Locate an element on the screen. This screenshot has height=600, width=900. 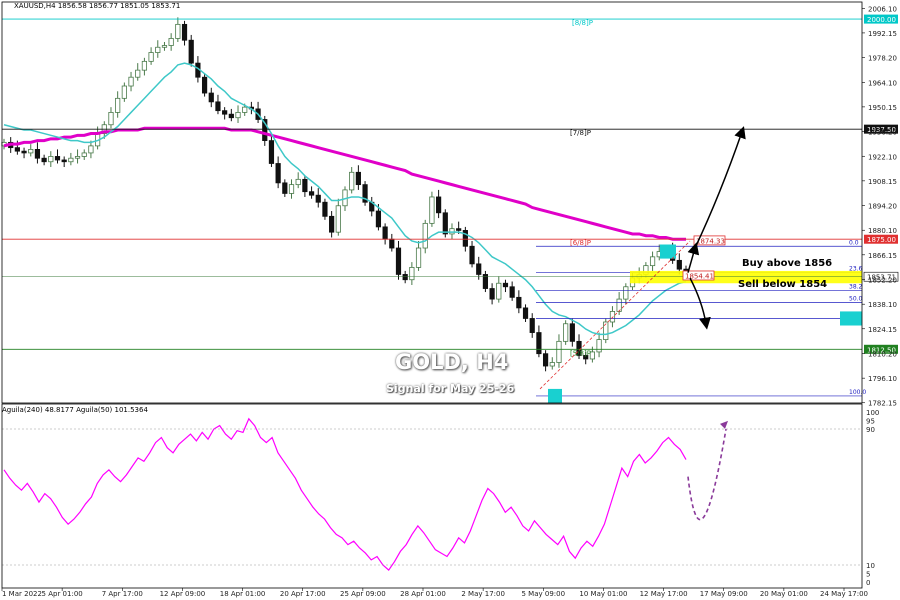
osc-y-tick-label: 10 is located at coordinates (870, 566).